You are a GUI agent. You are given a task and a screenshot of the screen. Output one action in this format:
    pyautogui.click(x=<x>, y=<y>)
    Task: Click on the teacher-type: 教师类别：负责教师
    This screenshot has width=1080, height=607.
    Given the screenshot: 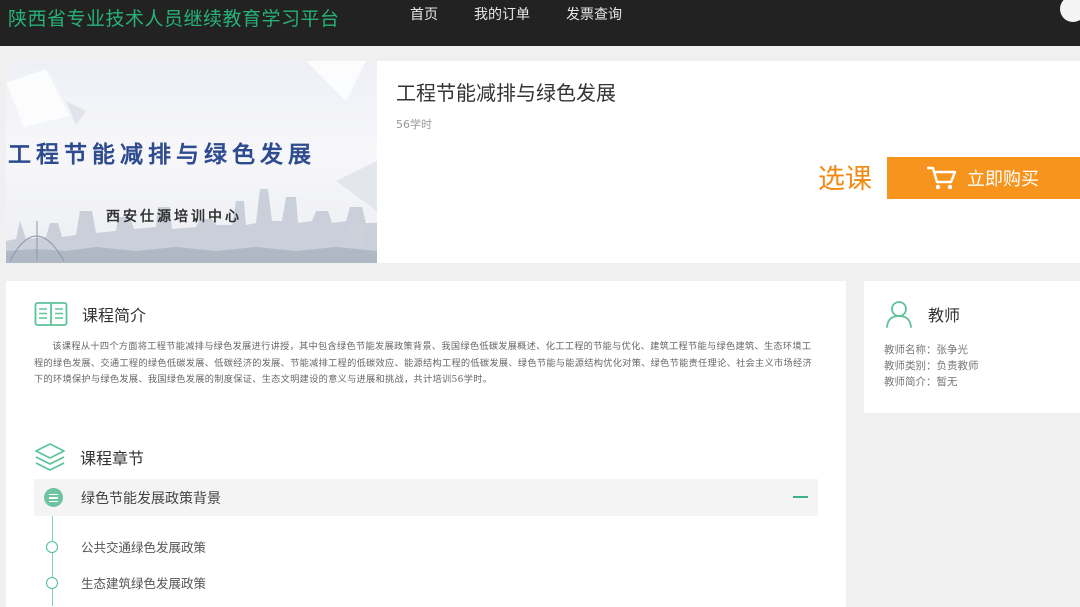 What is the action you would take?
    pyautogui.click(x=931, y=366)
    